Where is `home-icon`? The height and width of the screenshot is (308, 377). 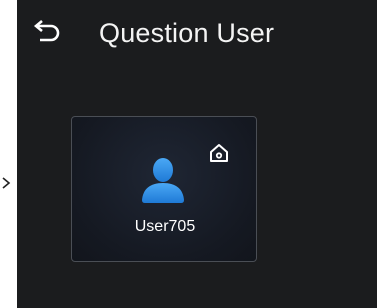 home-icon is located at coordinates (219, 153).